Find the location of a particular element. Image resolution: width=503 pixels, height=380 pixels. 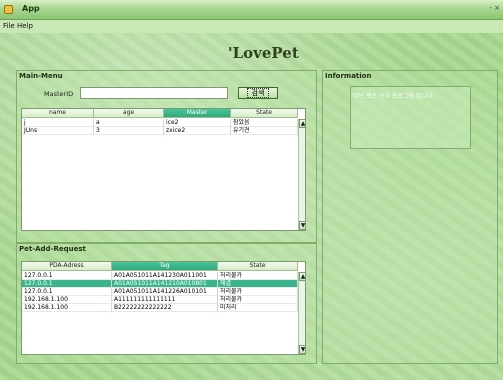

request-table-scrollbar: ▲ ▼ is located at coordinates (301, 313).